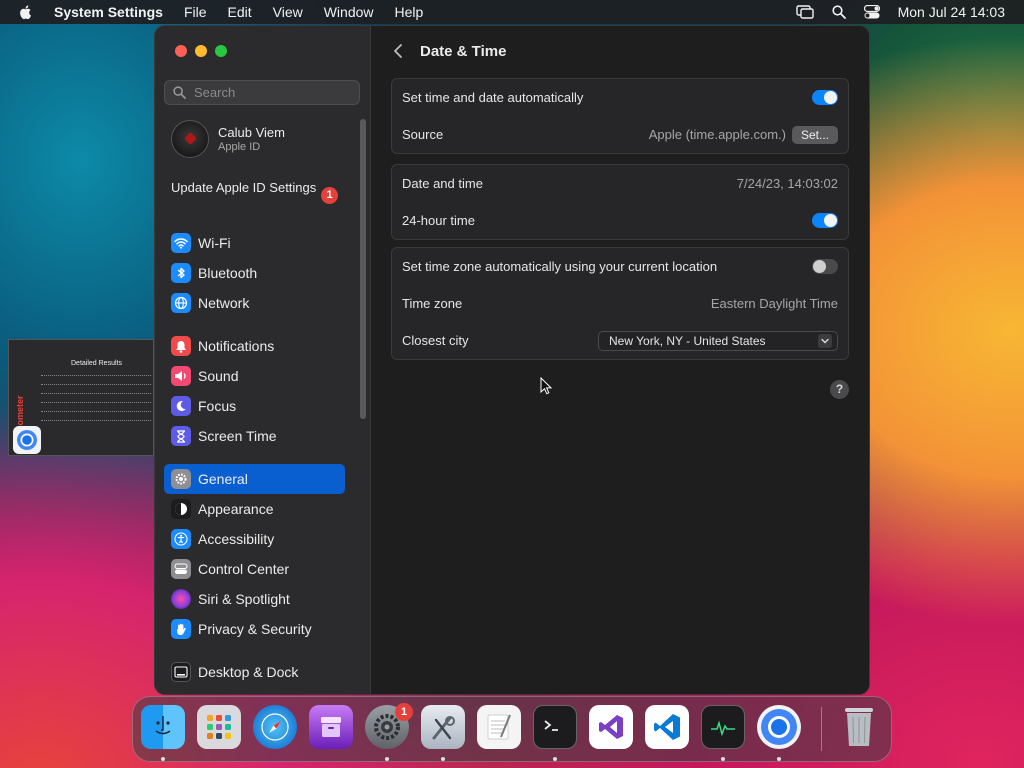 This screenshot has width=1024, height=768. What do you see at coordinates (244, 569) in the screenshot?
I see `sidebar-item-label: Control Center` at bounding box center [244, 569].